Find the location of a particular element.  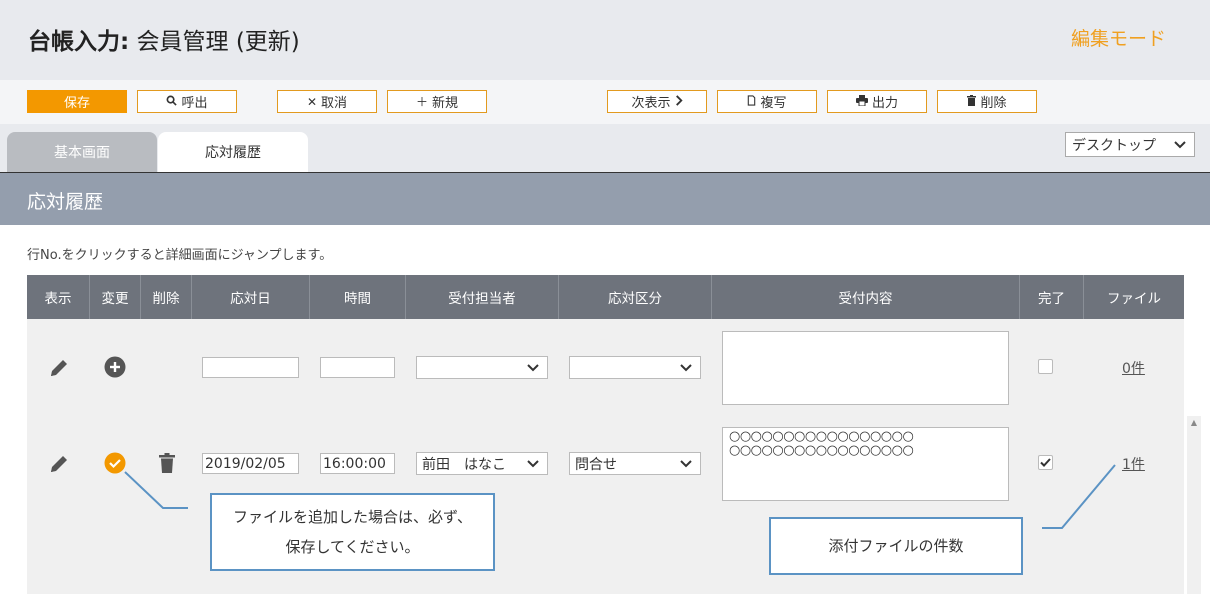

page-title-main: 会員管理 (更新) is located at coordinates (218, 42).